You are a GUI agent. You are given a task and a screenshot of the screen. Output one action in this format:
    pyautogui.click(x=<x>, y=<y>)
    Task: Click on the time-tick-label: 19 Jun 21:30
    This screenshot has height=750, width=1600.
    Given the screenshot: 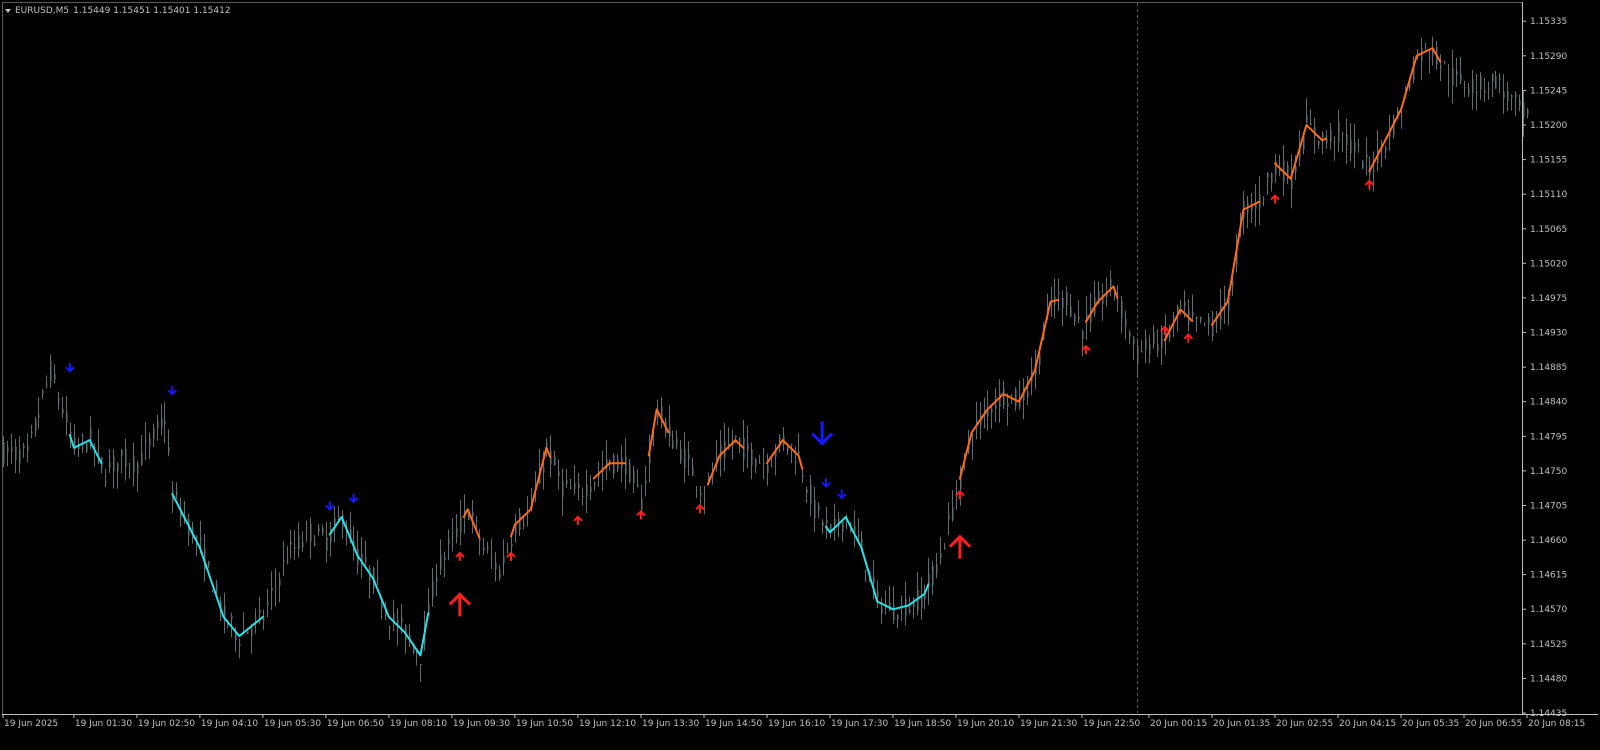 What is the action you would take?
    pyautogui.click(x=1048, y=724)
    